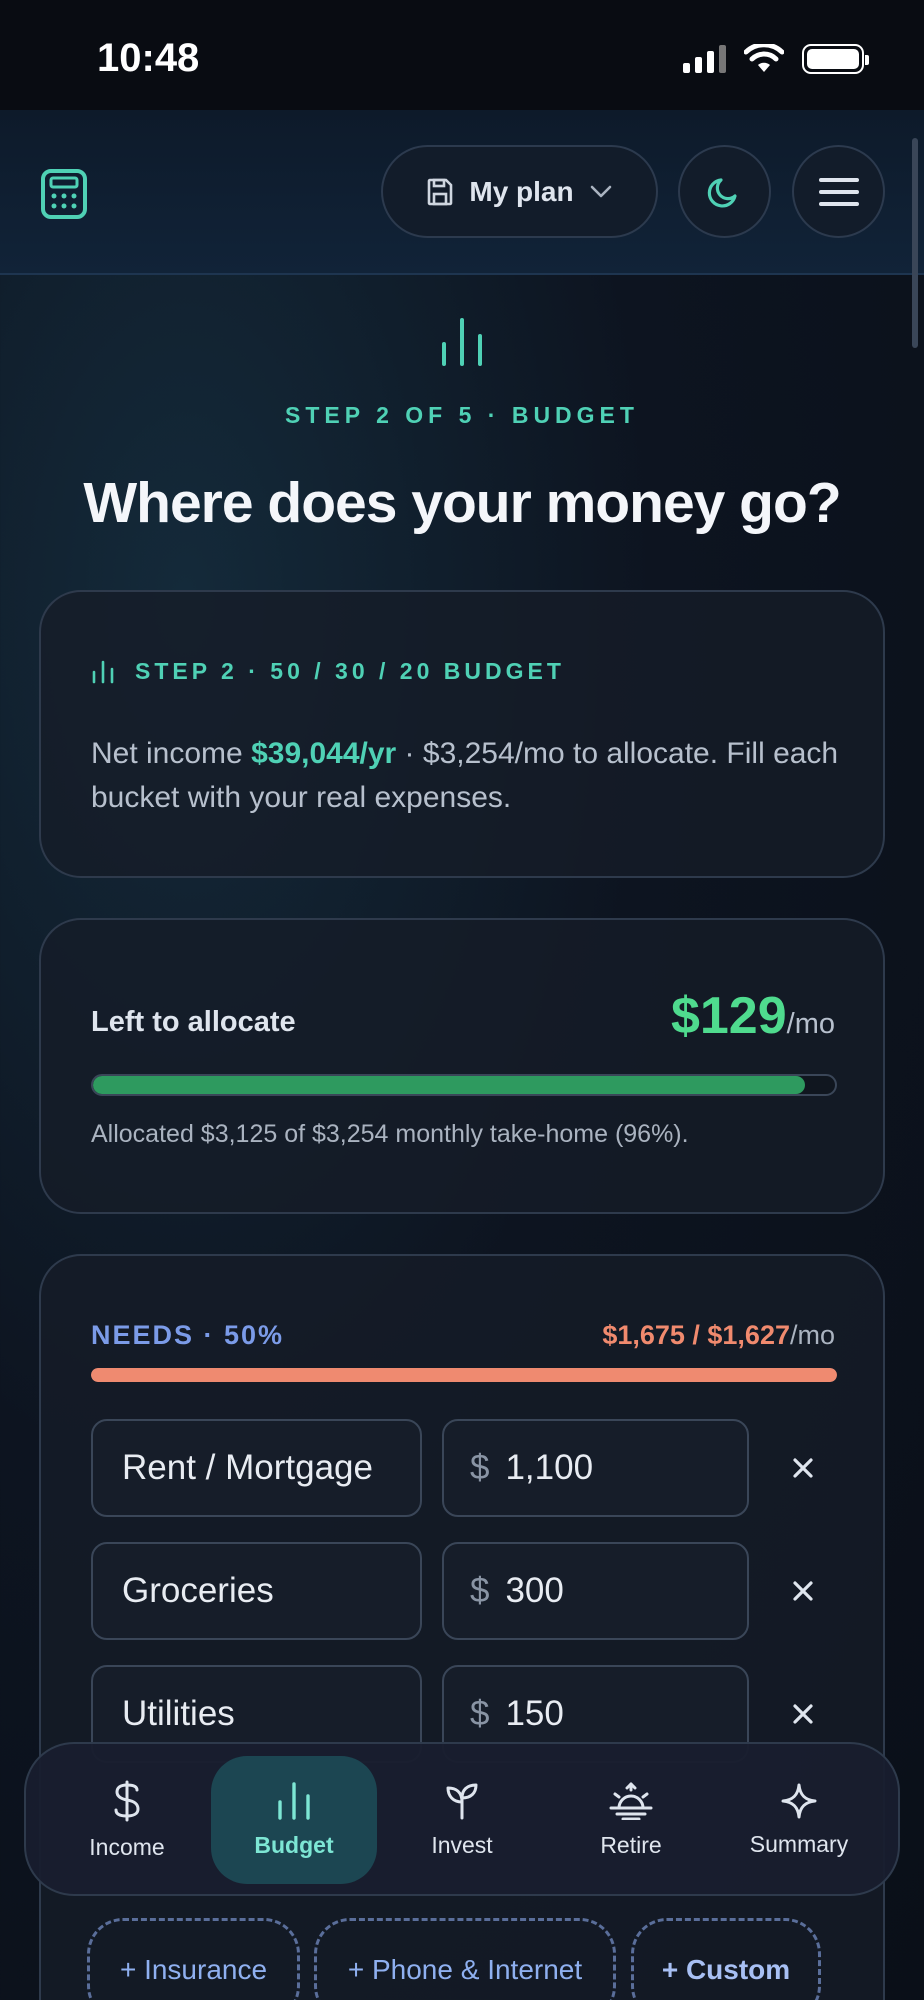  What do you see at coordinates (728, 1016) in the screenshot?
I see `allocation-amount-value: $129` at bounding box center [728, 1016].